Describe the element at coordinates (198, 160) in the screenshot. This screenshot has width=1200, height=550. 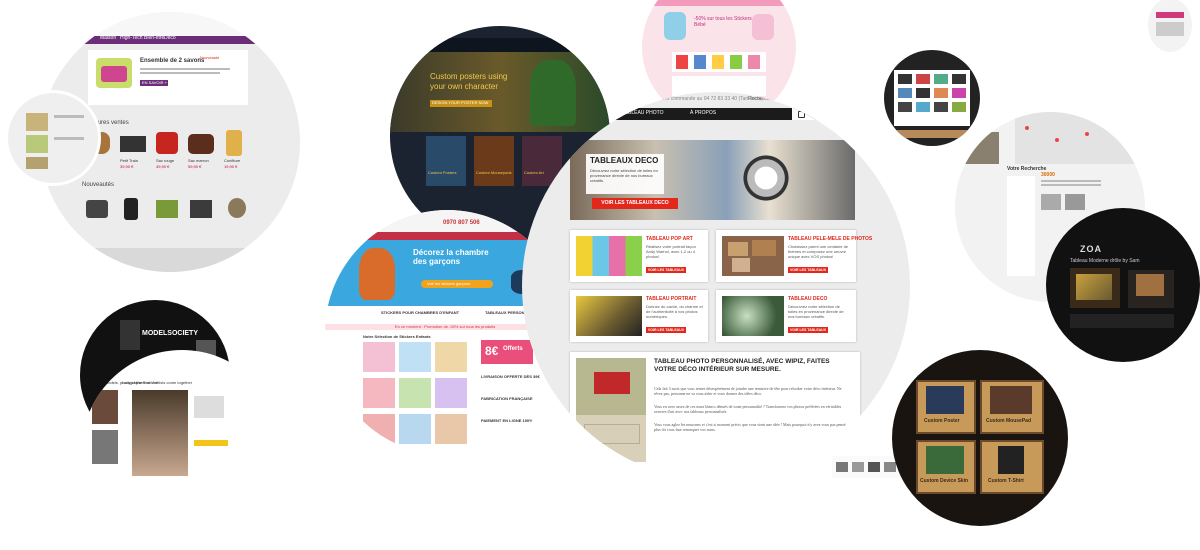
I see `product-label: Sac marron` at that location.